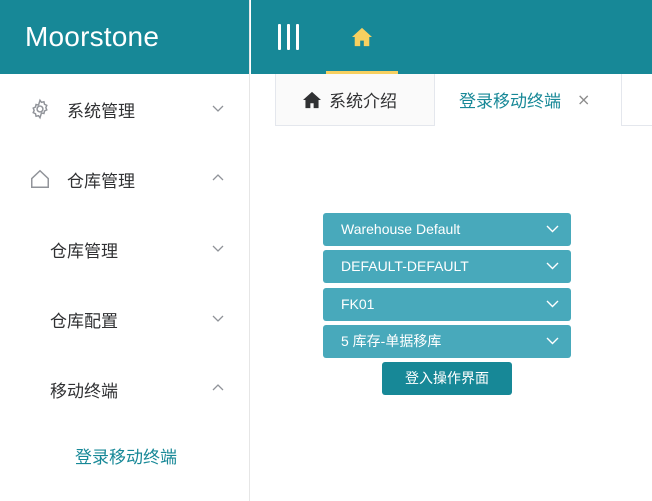 The width and height of the screenshot is (652, 501). Describe the element at coordinates (358, 304) in the screenshot. I see `select-value: FK01` at that location.